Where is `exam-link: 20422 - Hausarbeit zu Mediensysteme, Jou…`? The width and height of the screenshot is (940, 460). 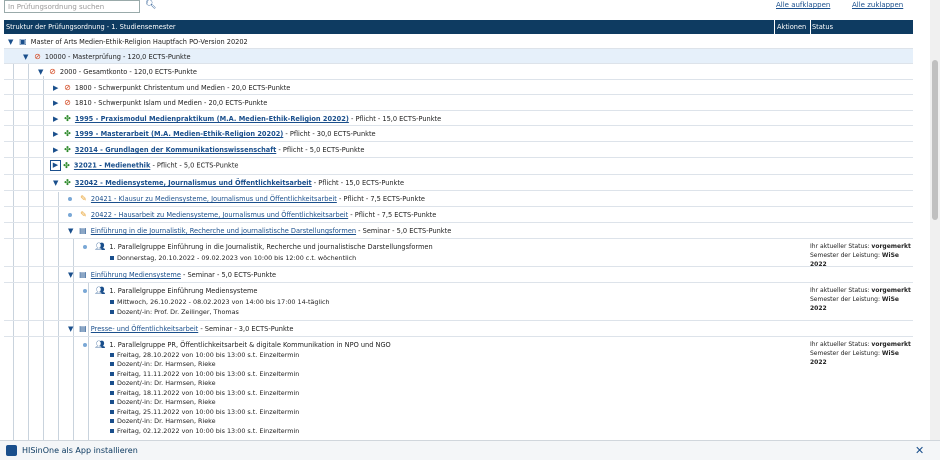 exam-link: 20422 - Hausarbeit zu Mediensysteme, Jou… is located at coordinates (219, 215).